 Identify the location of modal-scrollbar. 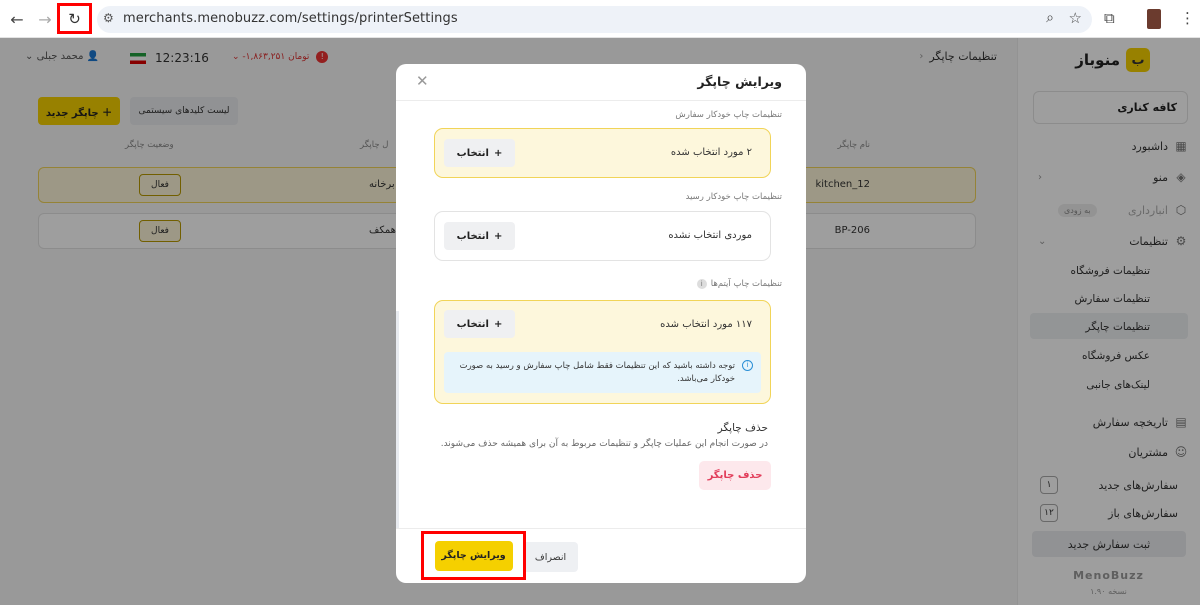
(397, 419).